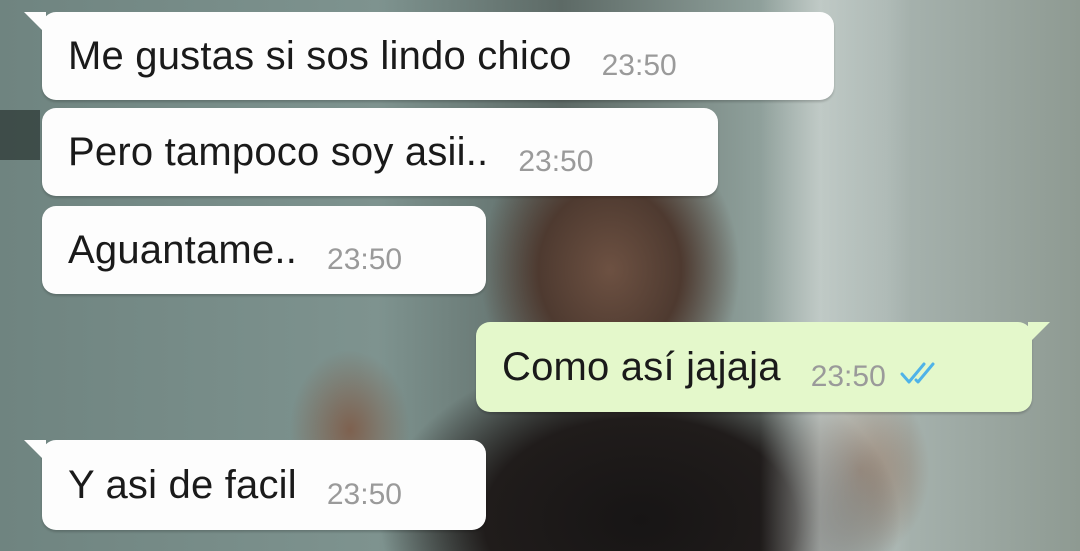  I want to click on message-bubble-incoming: Pero tampoco soy asii.. 23:50, so click(380, 152).